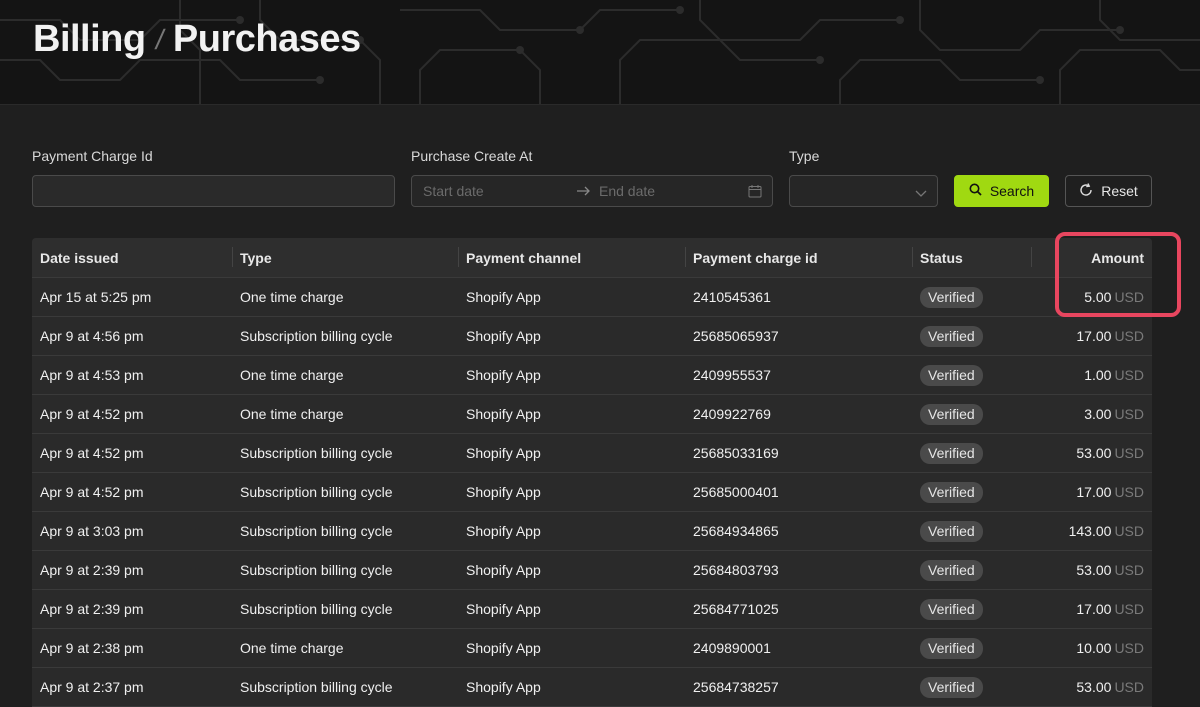 This screenshot has width=1200, height=707. I want to click on date-issued-cell: Apr 9 at 4:56 pm, so click(92, 336).